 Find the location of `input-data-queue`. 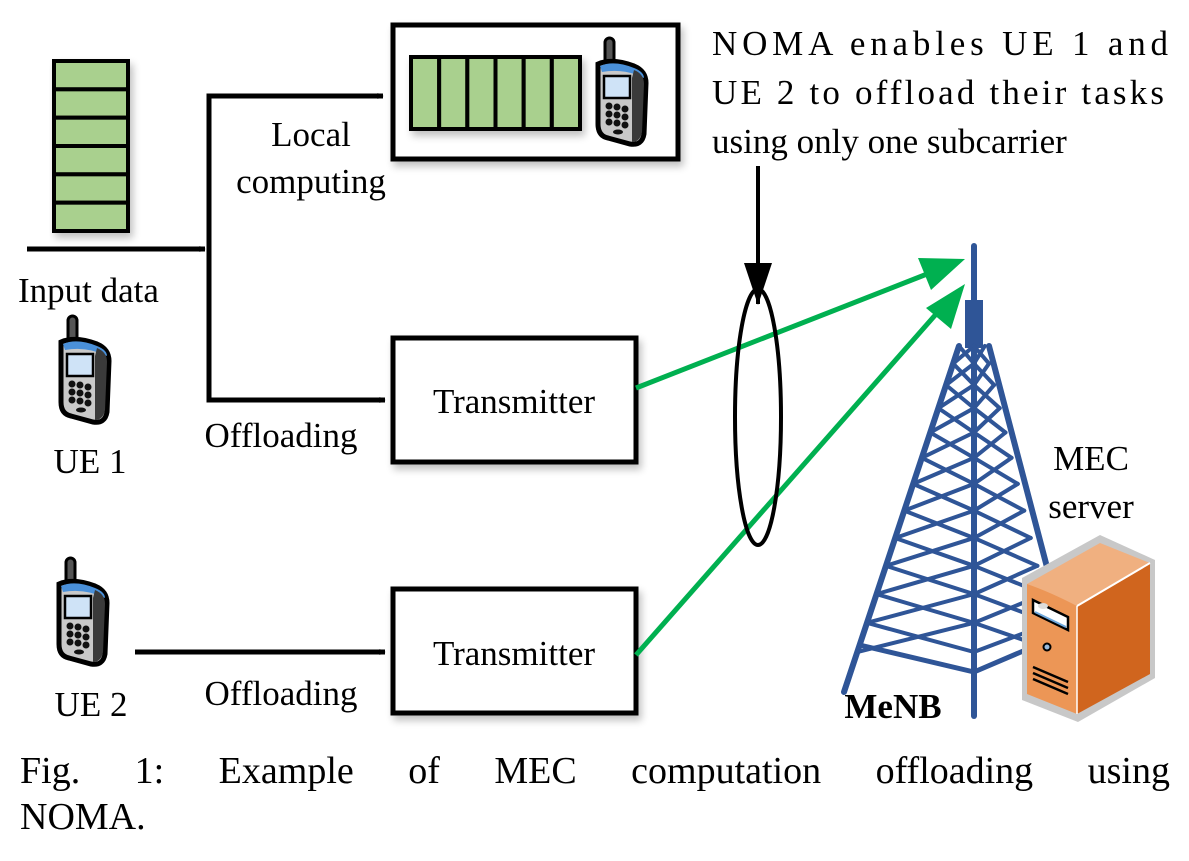

input-data-queue is located at coordinates (91, 146).